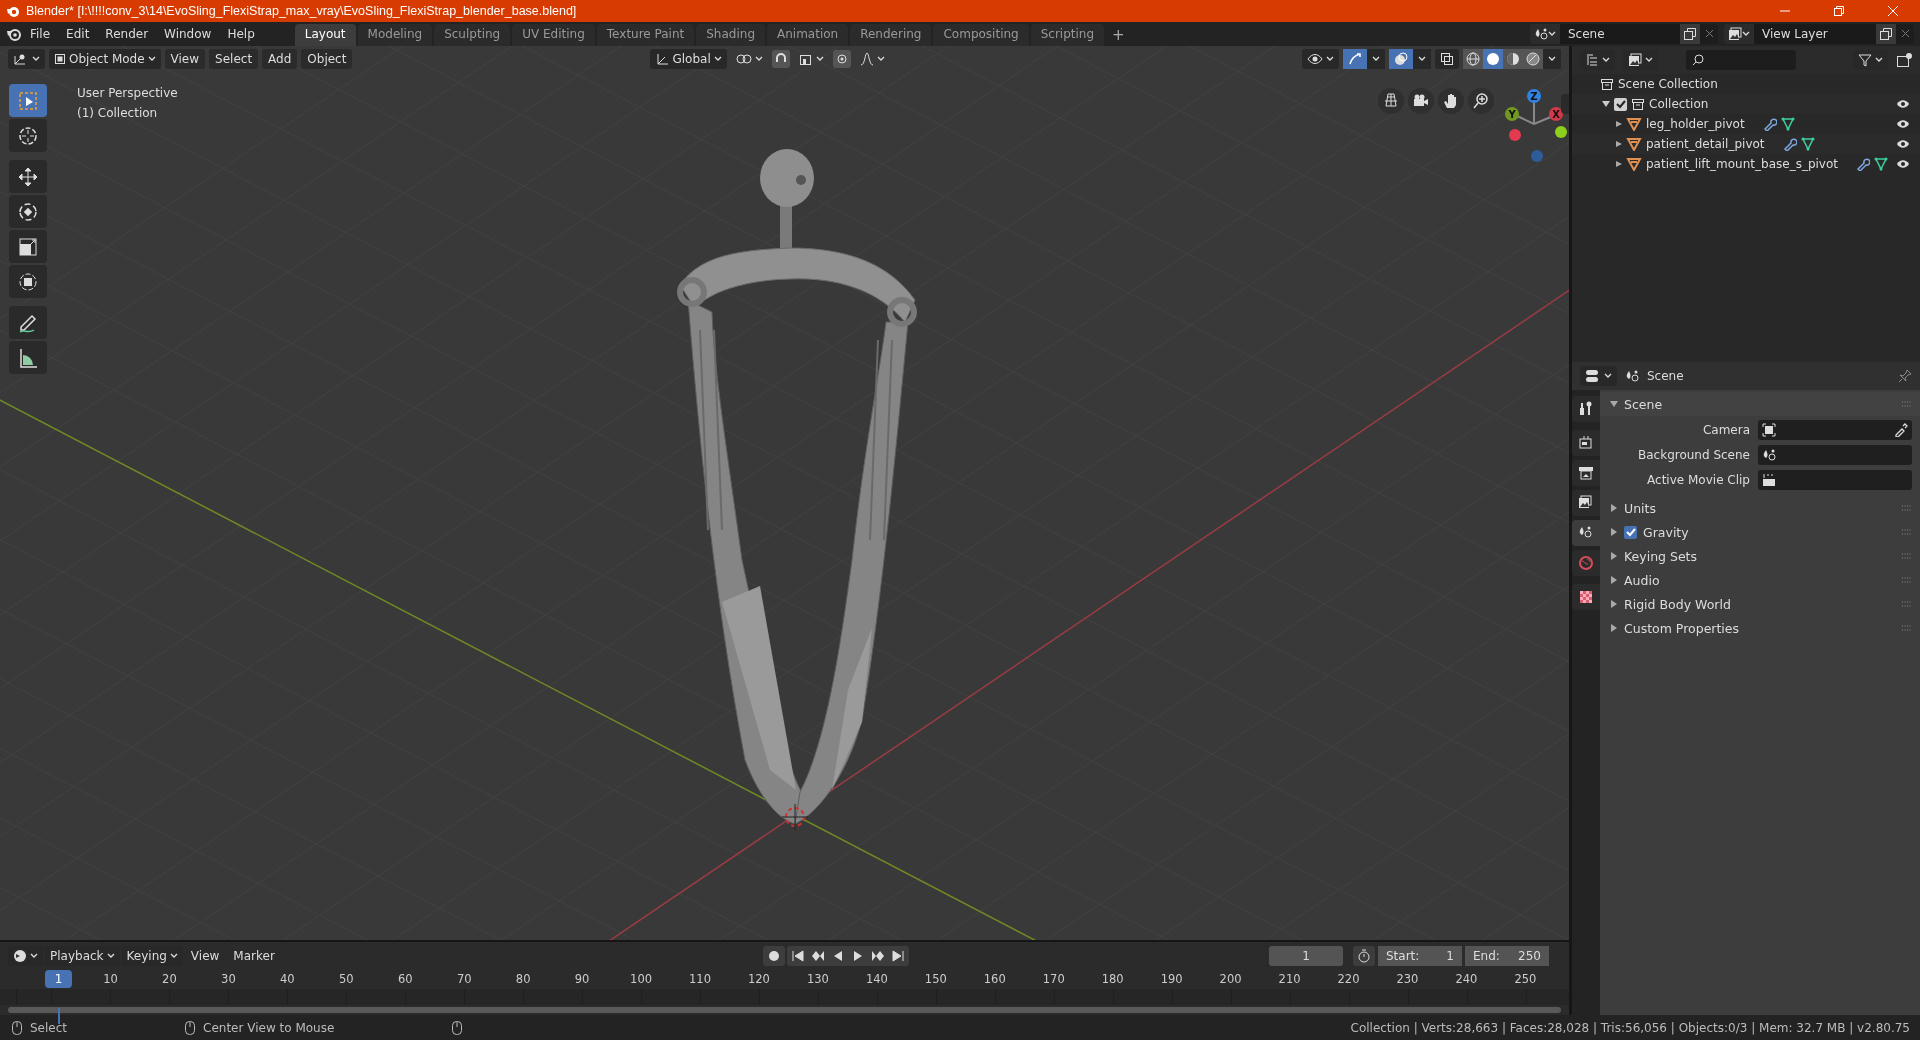 This screenshot has height=1040, width=1920. What do you see at coordinates (797, 955) in the screenshot?
I see `jump-start-icon` at bounding box center [797, 955].